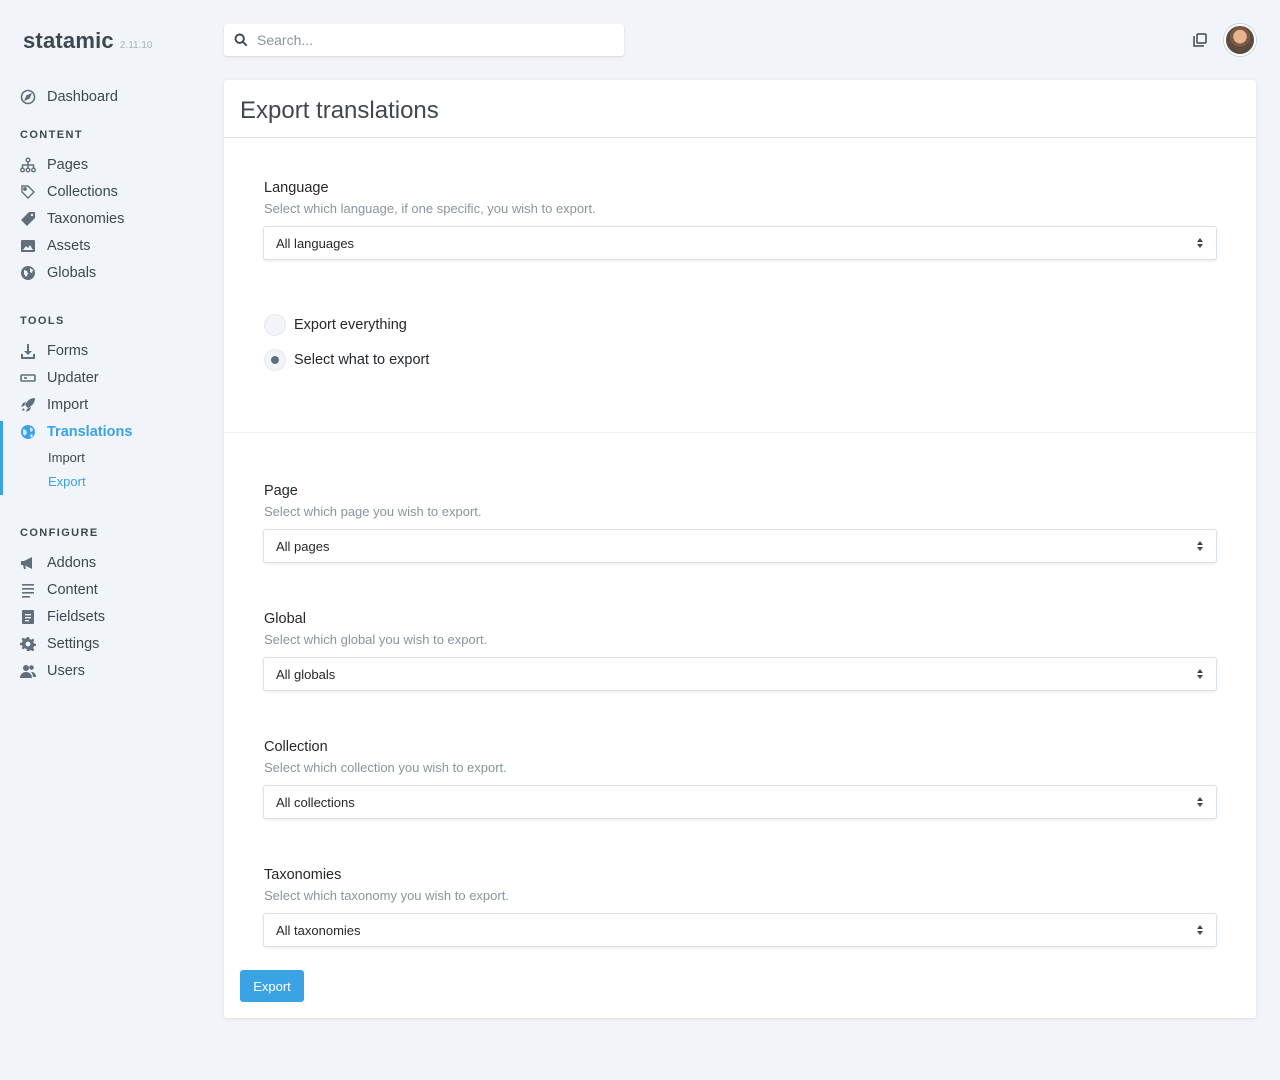 Image resolution: width=1280 pixels, height=1080 pixels. What do you see at coordinates (740, 930) in the screenshot?
I see `taxonomies-select: All taxonomies` at bounding box center [740, 930].